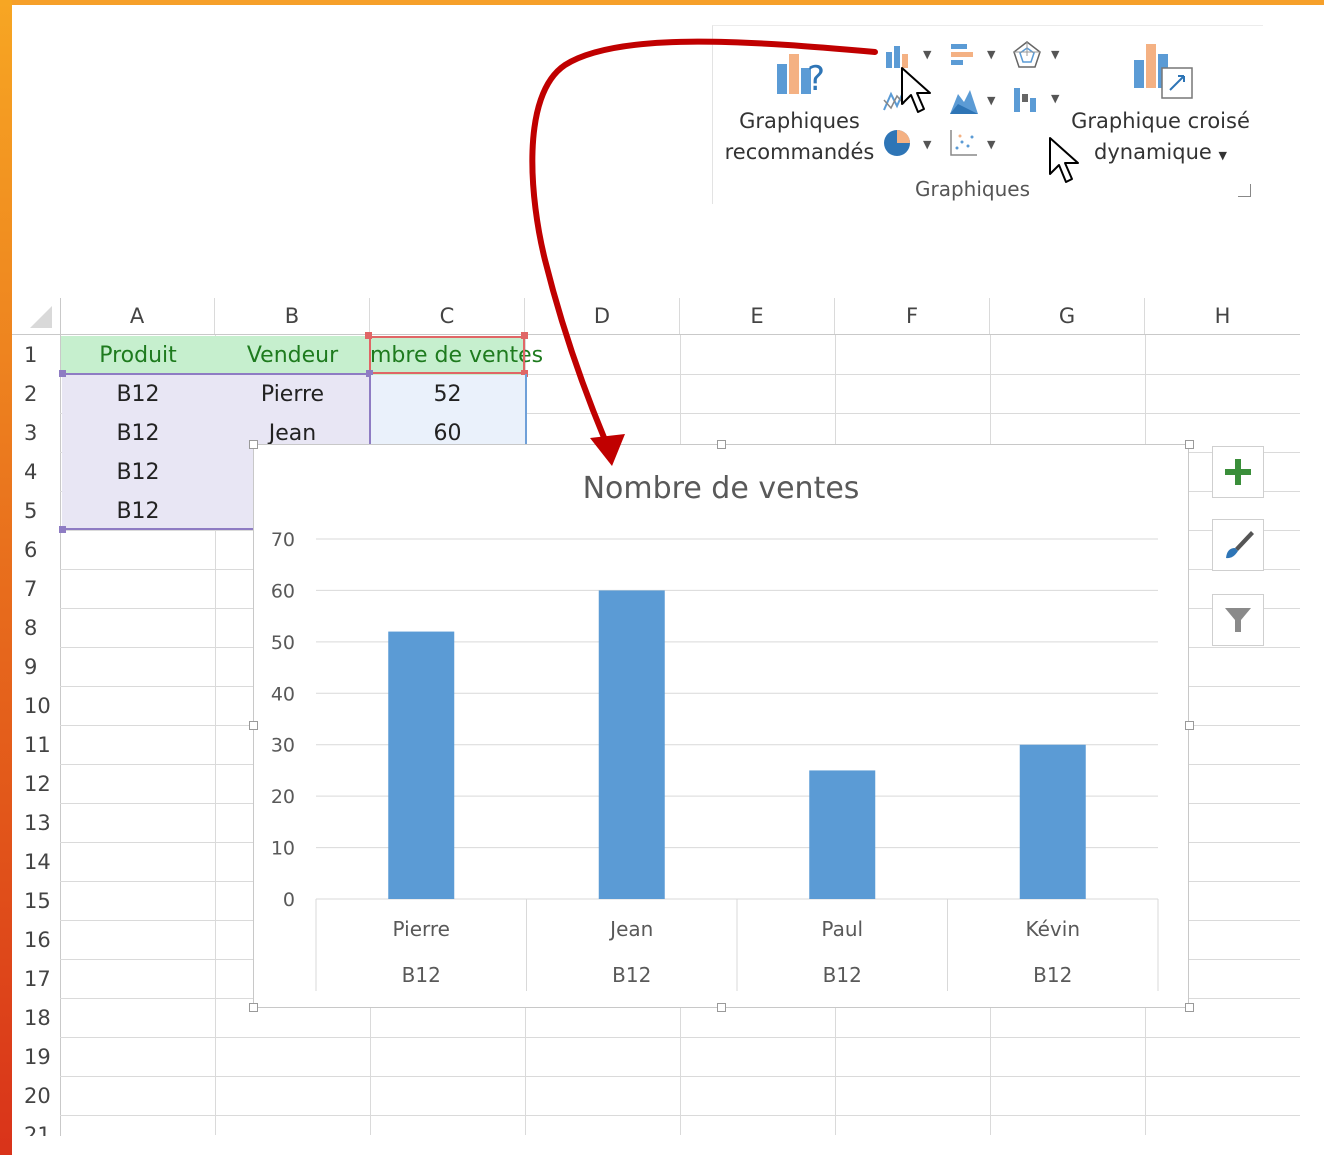  Describe the element at coordinates (1244, 190) in the screenshot. I see `dialog-launcher-icon` at that location.